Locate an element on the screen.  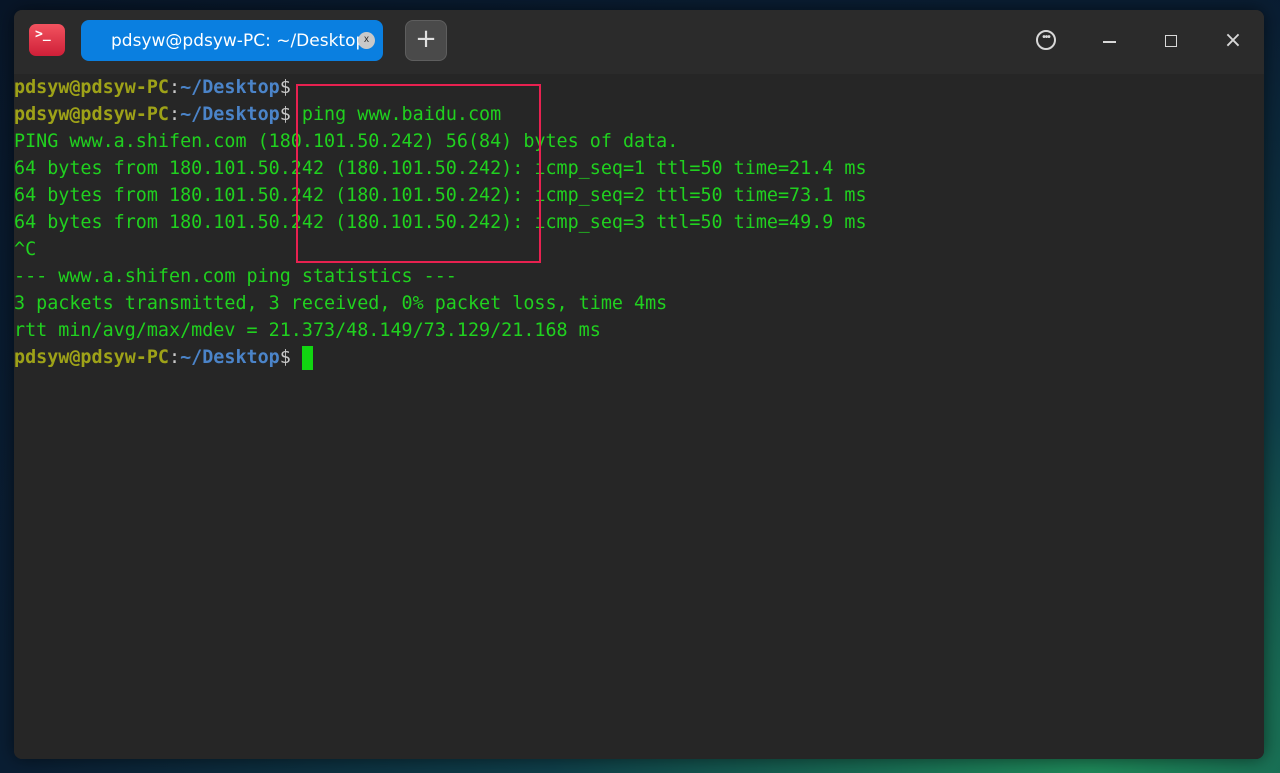
tab-desktop: pdsyw@pdsyw-PC: ~/Desktop x is located at coordinates (232, 40).